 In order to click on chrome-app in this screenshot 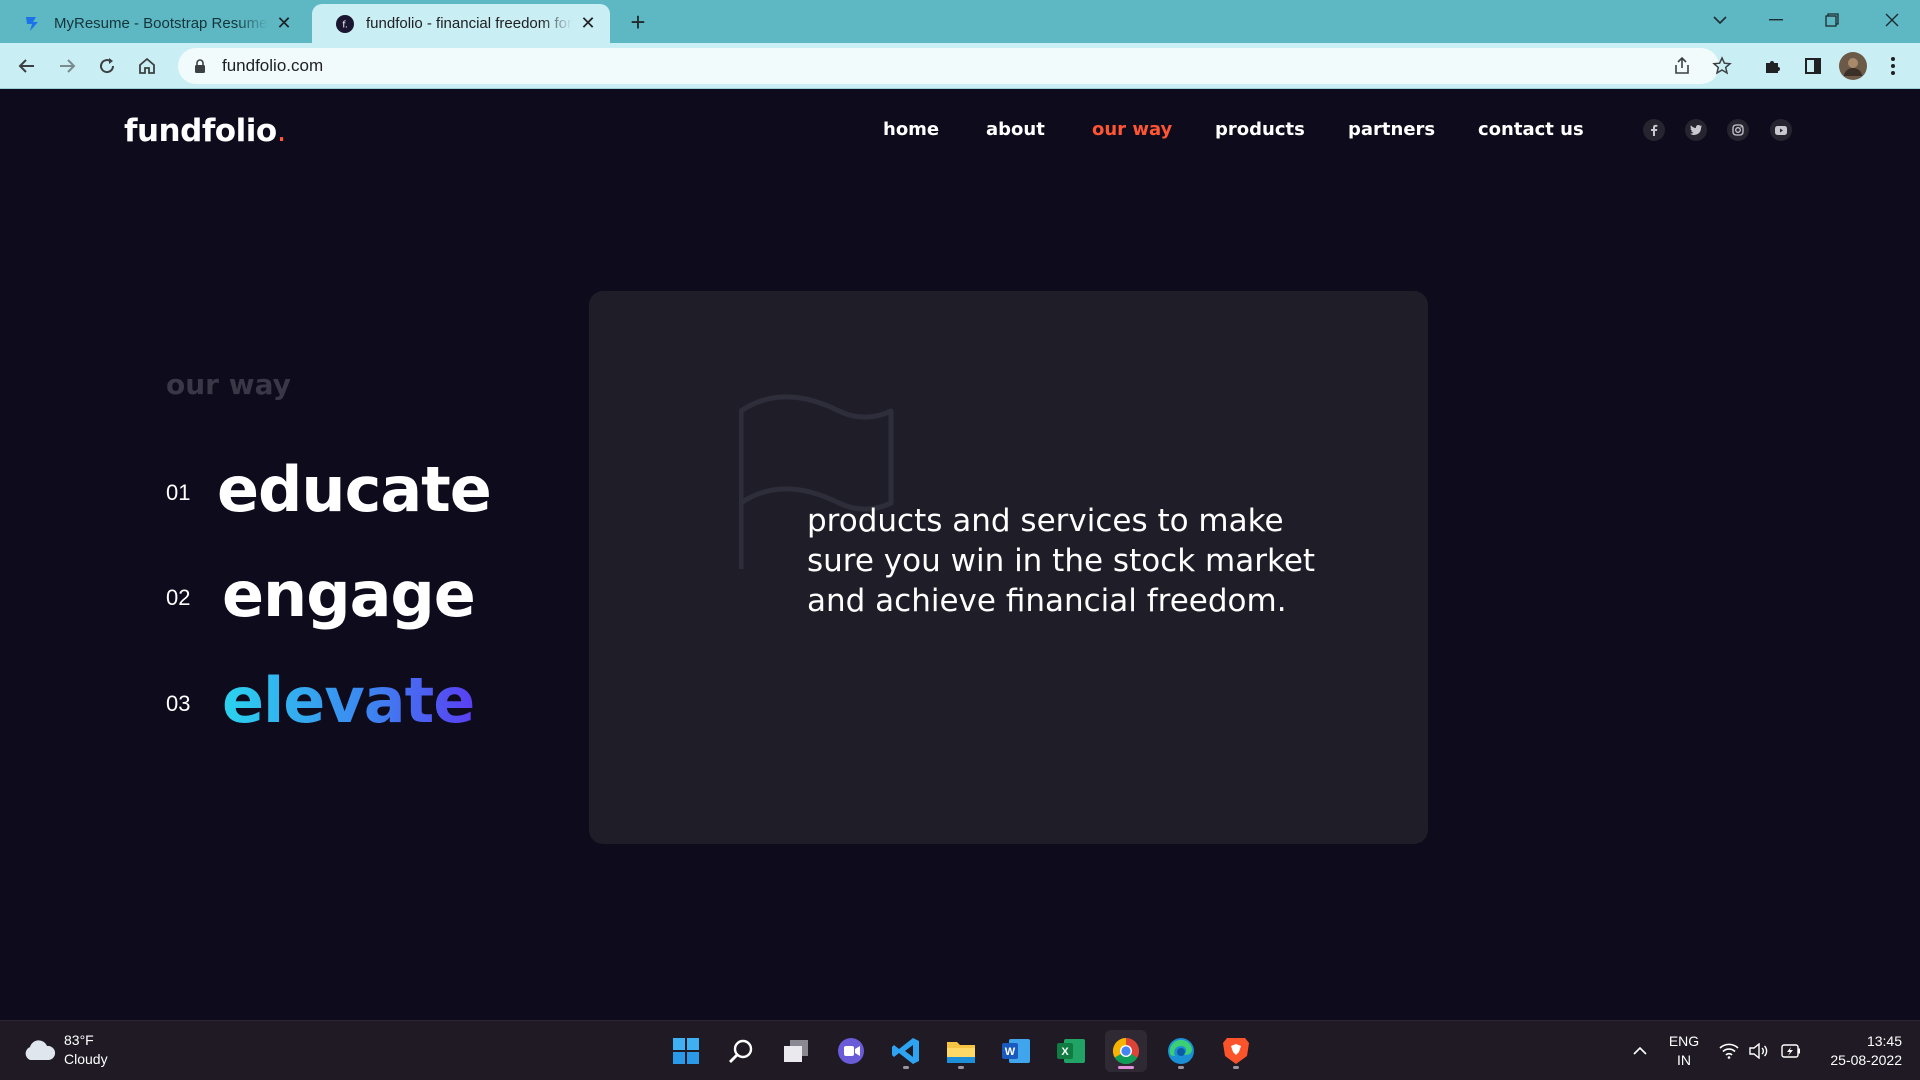, I will do `click(1126, 1051)`.